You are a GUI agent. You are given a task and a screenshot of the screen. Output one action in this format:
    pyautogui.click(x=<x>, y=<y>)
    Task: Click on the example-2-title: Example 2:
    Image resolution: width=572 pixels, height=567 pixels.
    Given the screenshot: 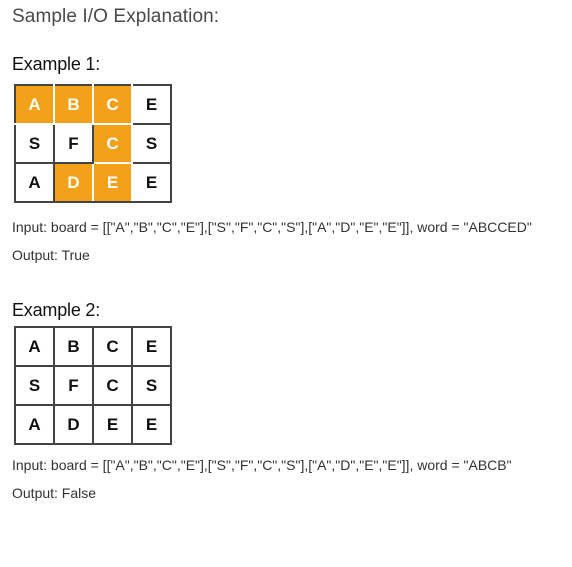 What is the action you would take?
    pyautogui.click(x=56, y=310)
    